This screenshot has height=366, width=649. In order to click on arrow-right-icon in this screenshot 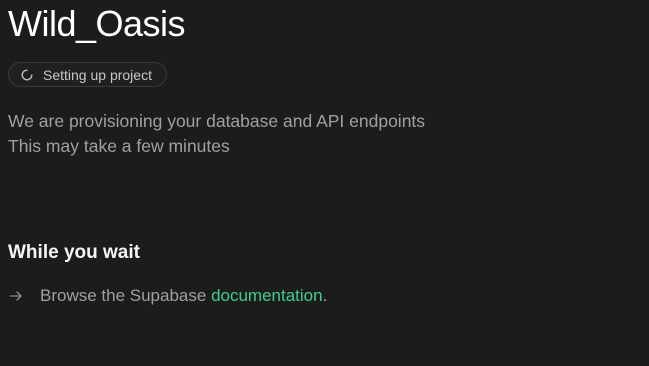, I will do `click(16, 296)`.